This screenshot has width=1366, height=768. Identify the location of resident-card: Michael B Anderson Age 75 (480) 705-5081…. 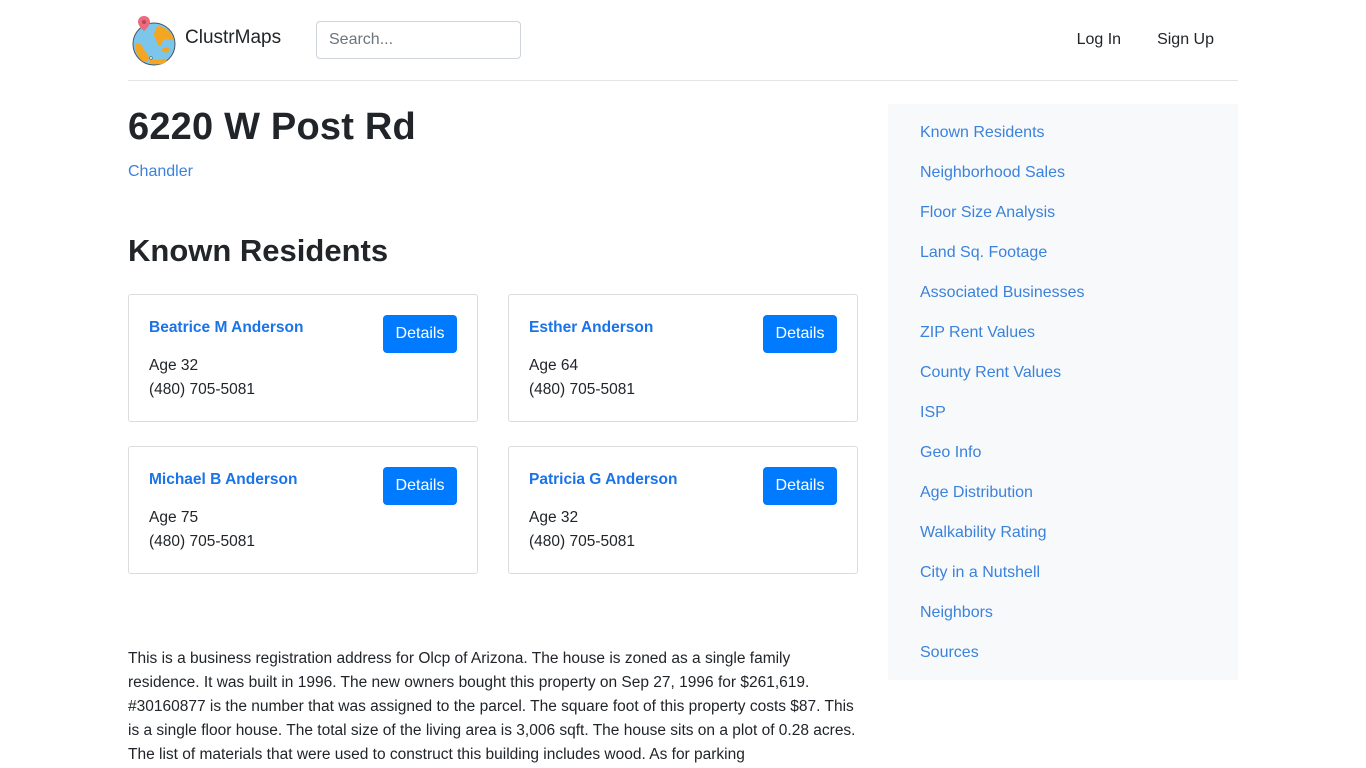
(303, 510).